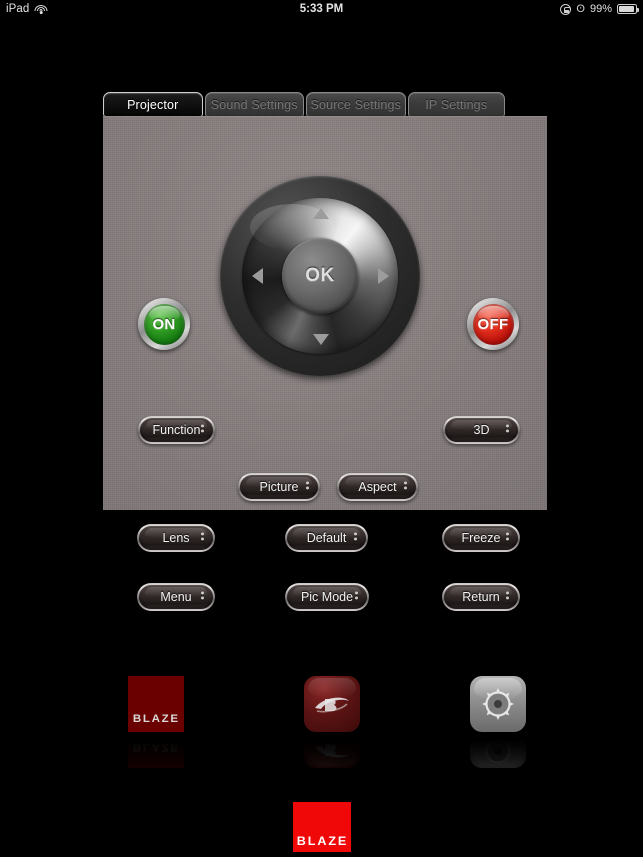 The image size is (643, 857). I want to click on dock-blaze-app-label: BLAZE, so click(322, 841).